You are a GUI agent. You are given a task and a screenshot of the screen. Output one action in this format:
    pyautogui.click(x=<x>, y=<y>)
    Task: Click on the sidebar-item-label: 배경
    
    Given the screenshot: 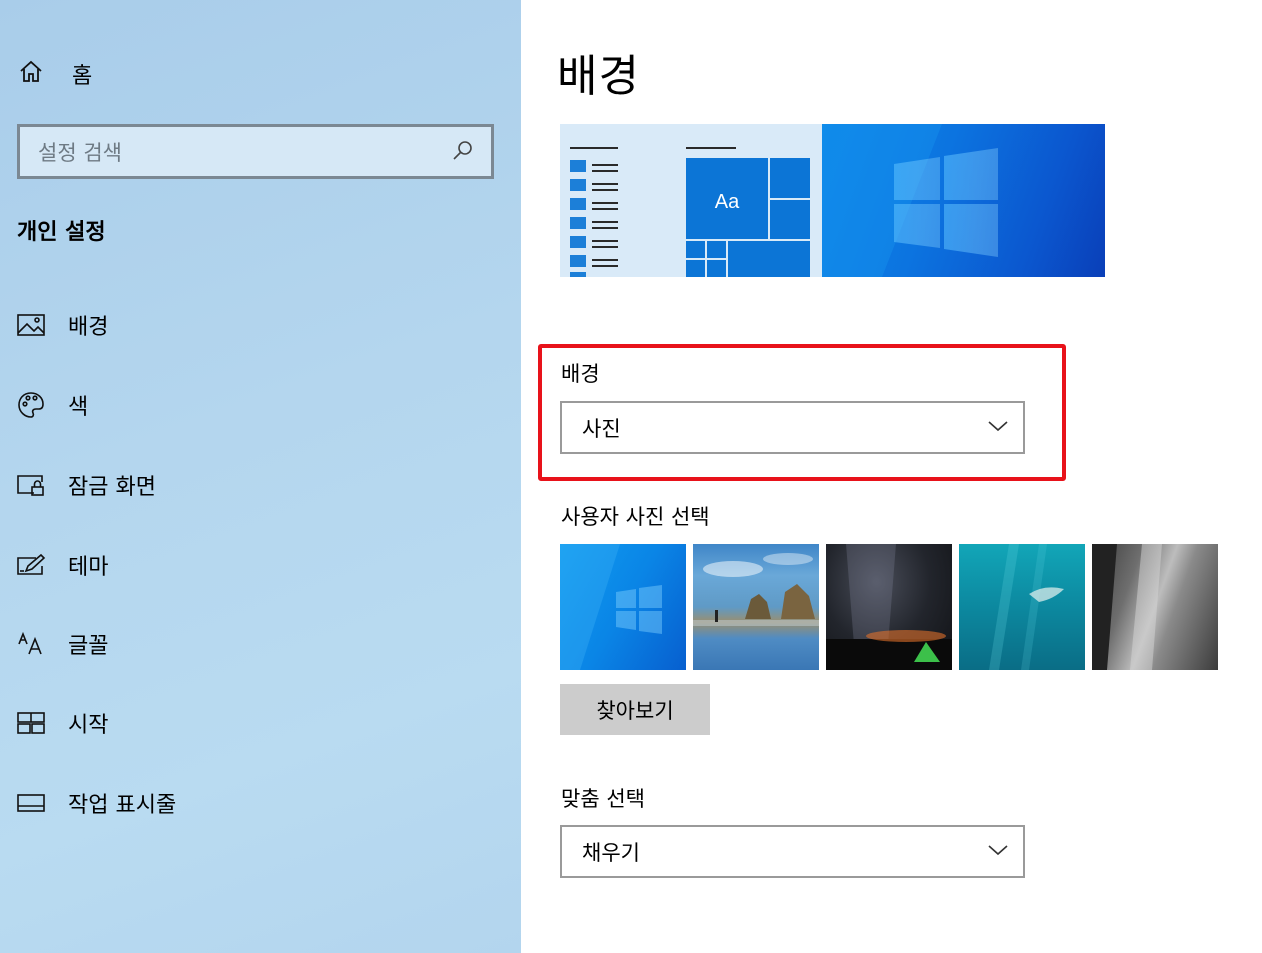 What is the action you would take?
    pyautogui.click(x=88, y=327)
    